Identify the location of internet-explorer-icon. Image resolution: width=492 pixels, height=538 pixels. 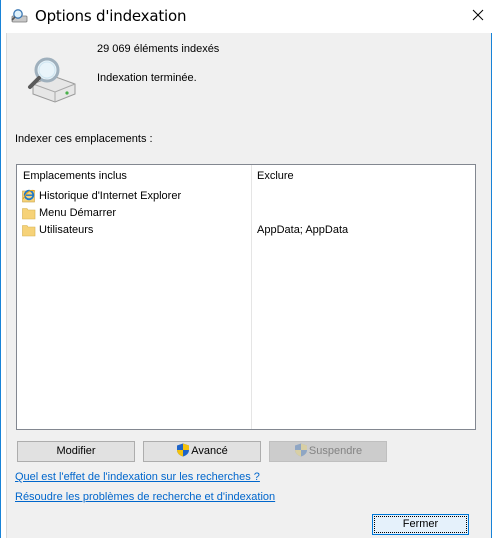
(29, 196).